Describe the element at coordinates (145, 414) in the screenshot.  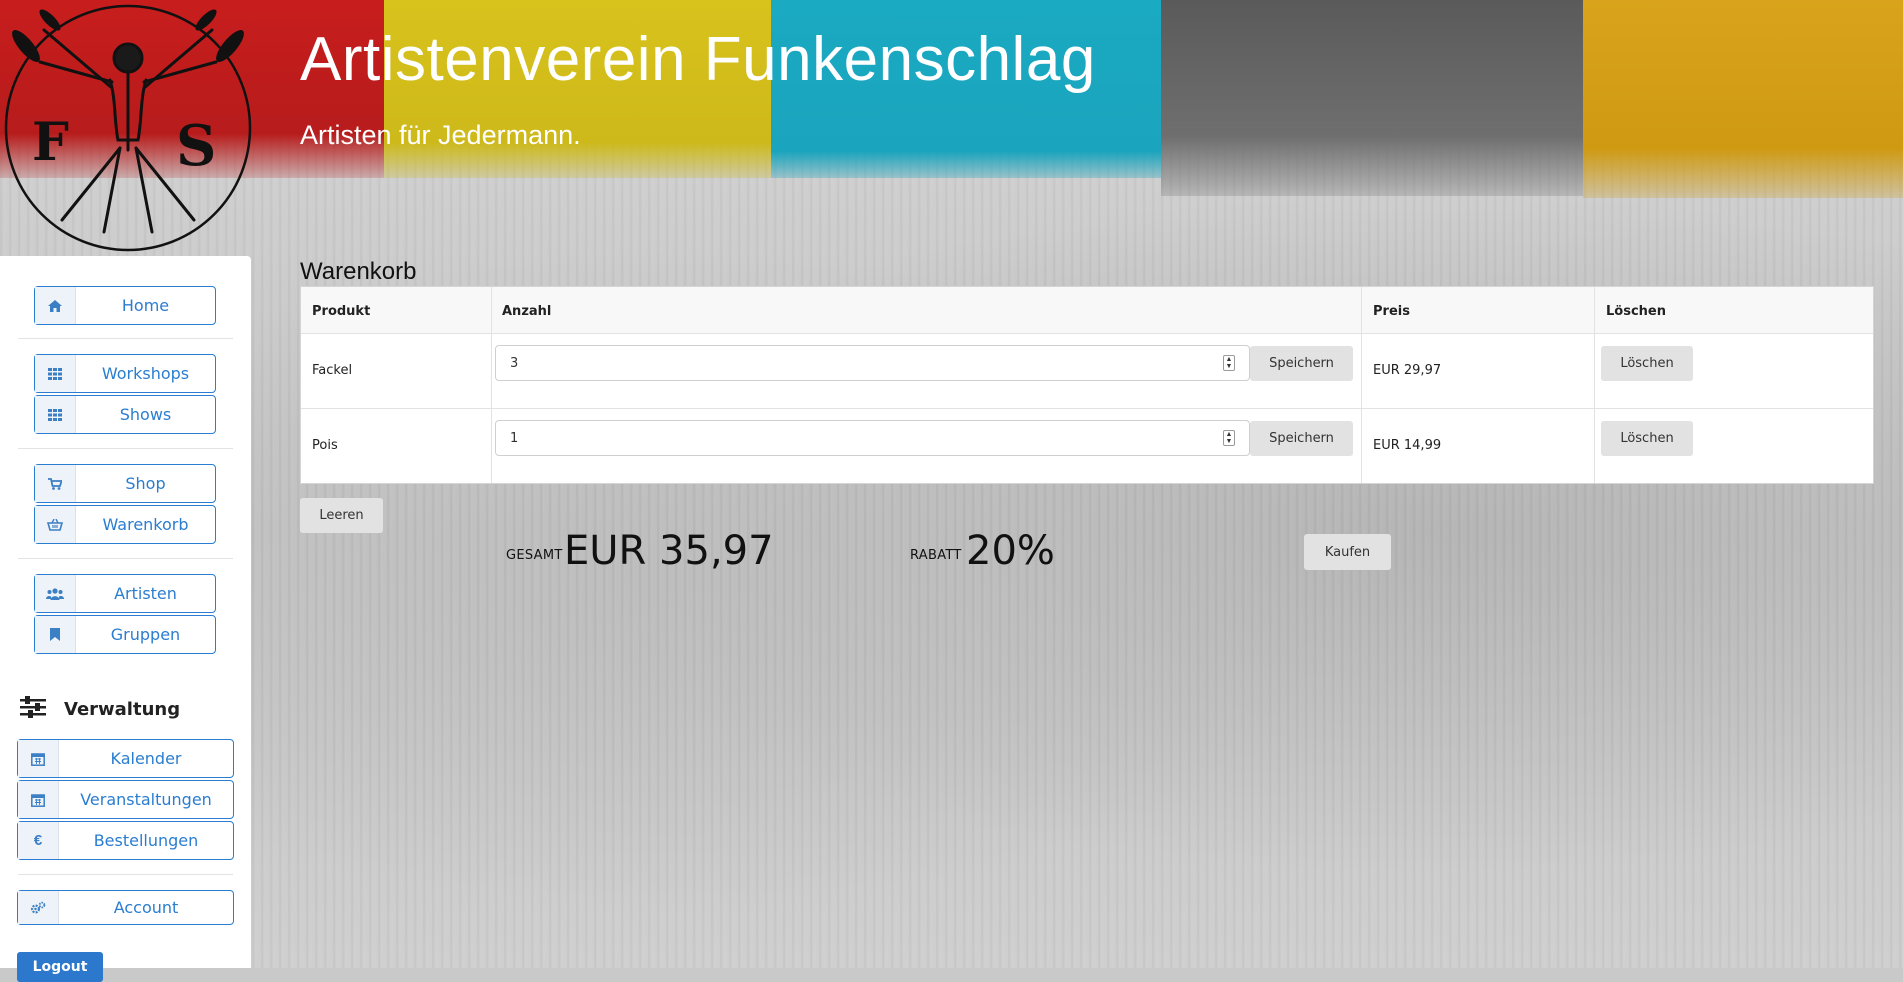
I see `sidebar-item-label: Shows` at that location.